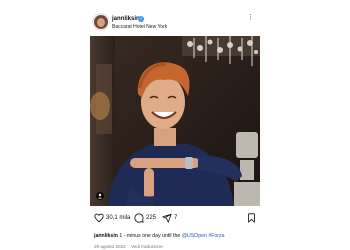 The width and height of the screenshot is (350, 250). Describe the element at coordinates (147, 246) in the screenshot. I see `translate-link: Vedi traduzione` at that location.